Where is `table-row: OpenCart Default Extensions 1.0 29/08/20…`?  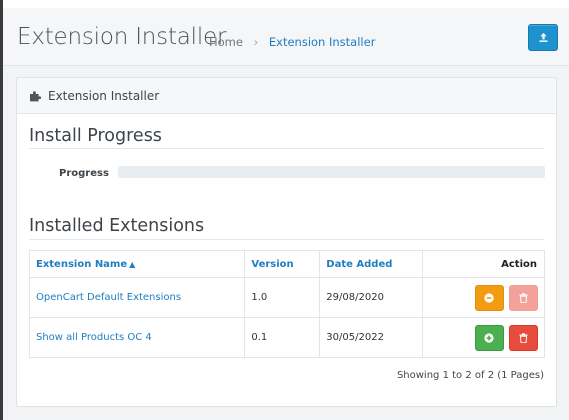 table-row: OpenCart Default Extensions 1.0 29/08/20… is located at coordinates (286, 297).